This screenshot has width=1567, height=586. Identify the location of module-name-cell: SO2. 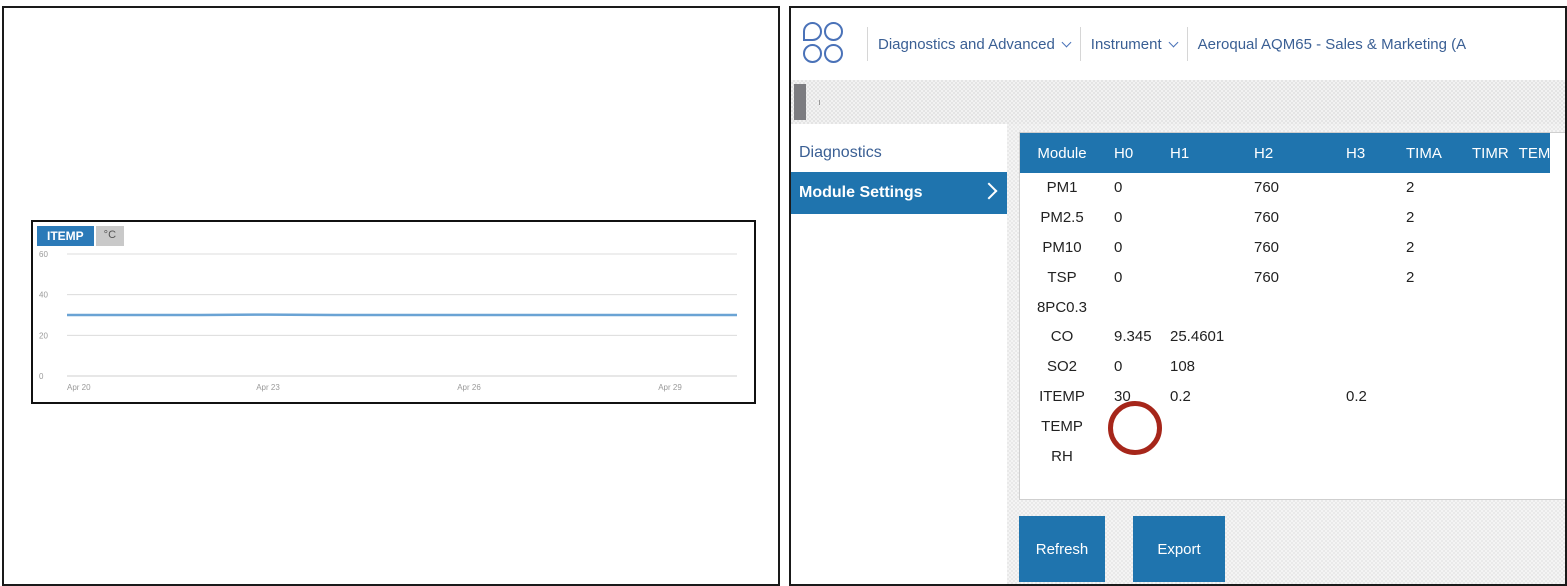
(1061, 367).